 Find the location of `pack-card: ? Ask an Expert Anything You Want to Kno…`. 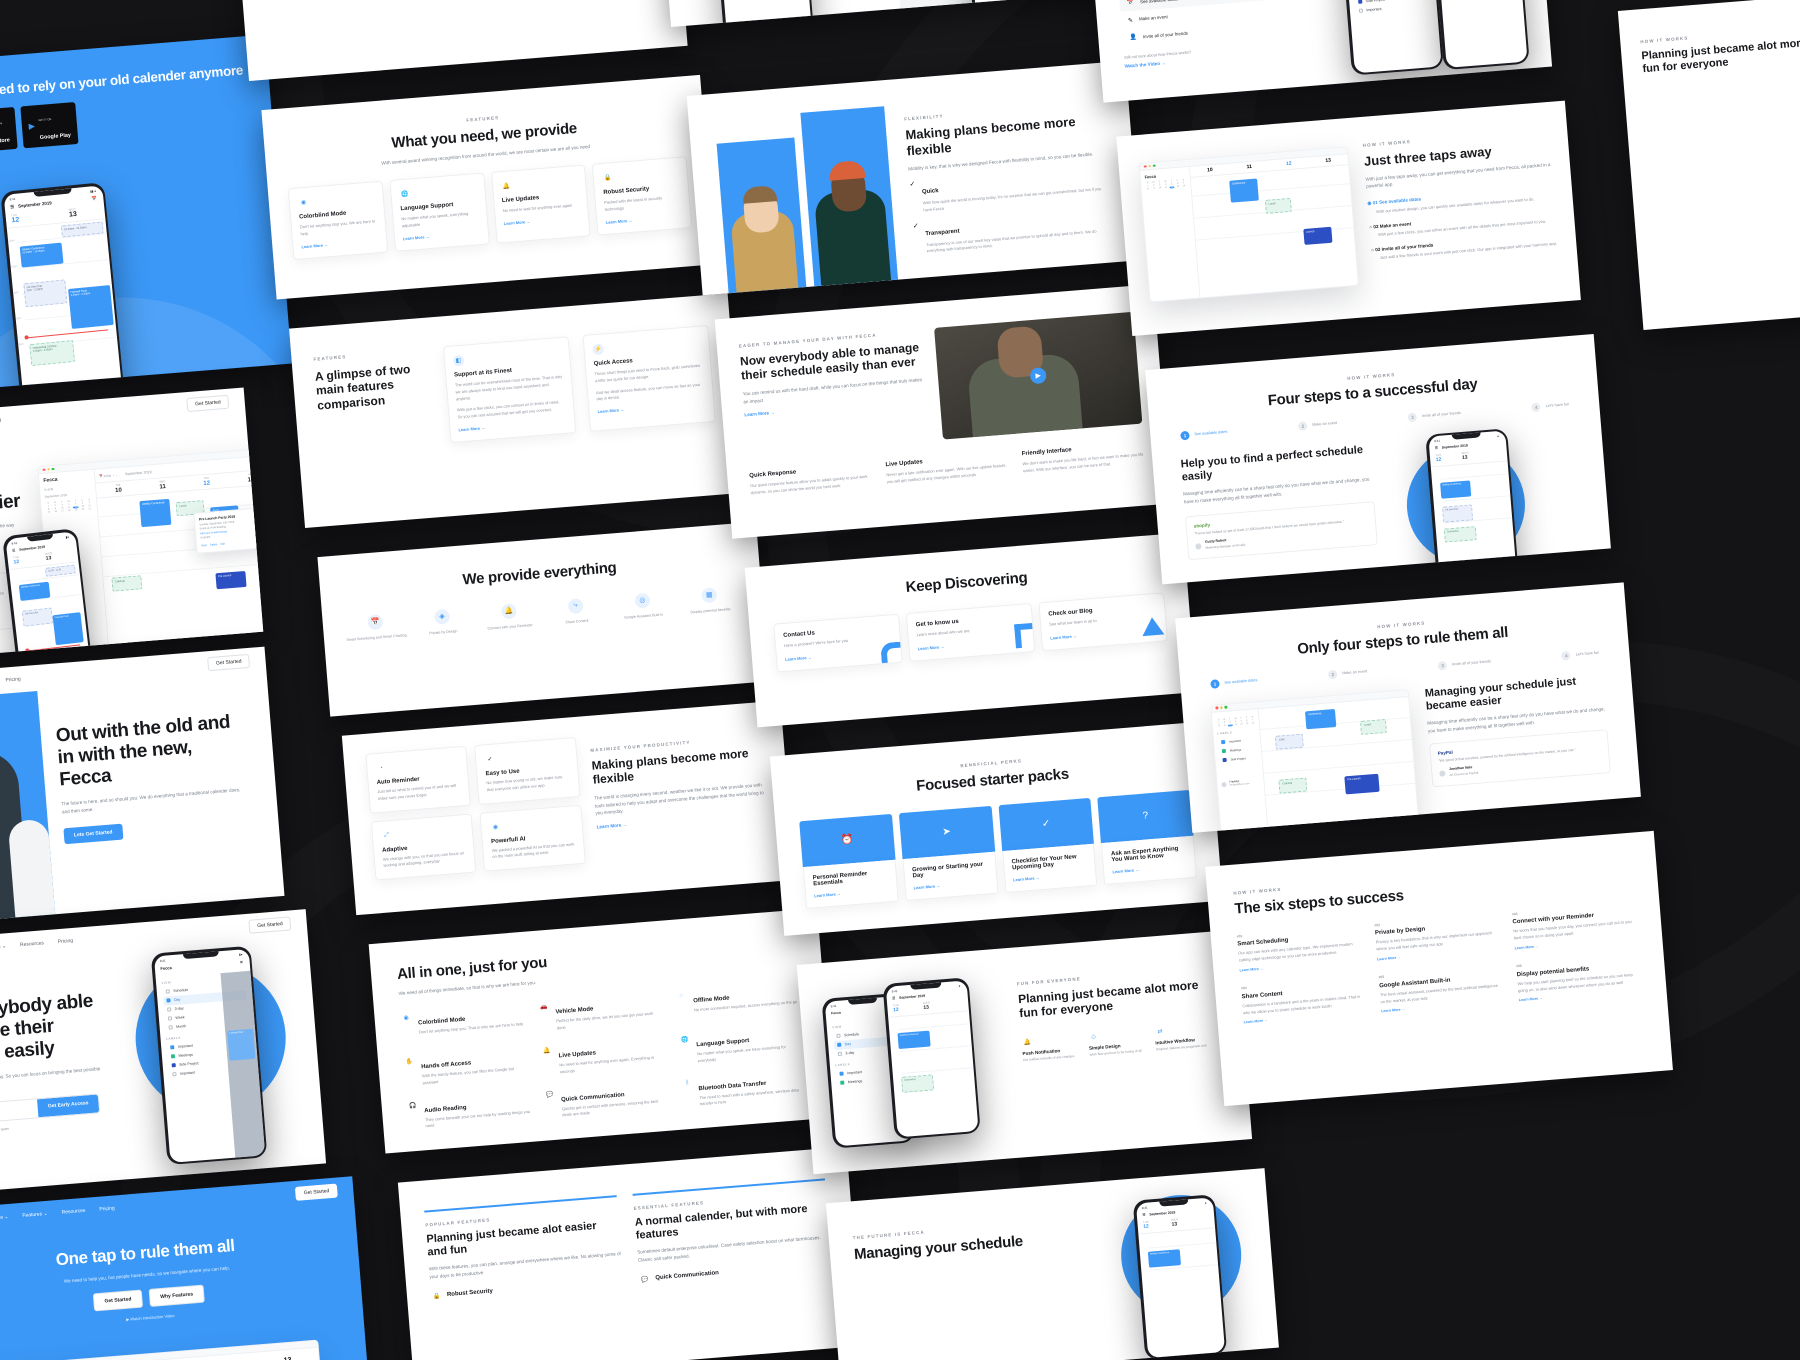

pack-card: ? Ask an Expert Anything You Want to Kno… is located at coordinates (1147, 837).